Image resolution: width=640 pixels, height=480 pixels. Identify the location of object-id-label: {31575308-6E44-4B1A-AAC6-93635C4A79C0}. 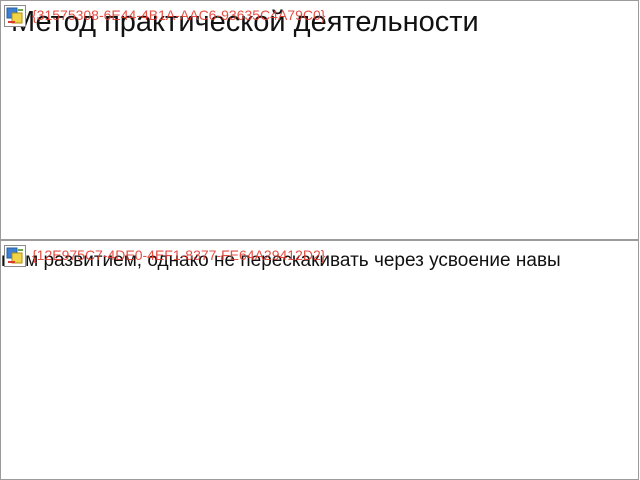
(179, 15).